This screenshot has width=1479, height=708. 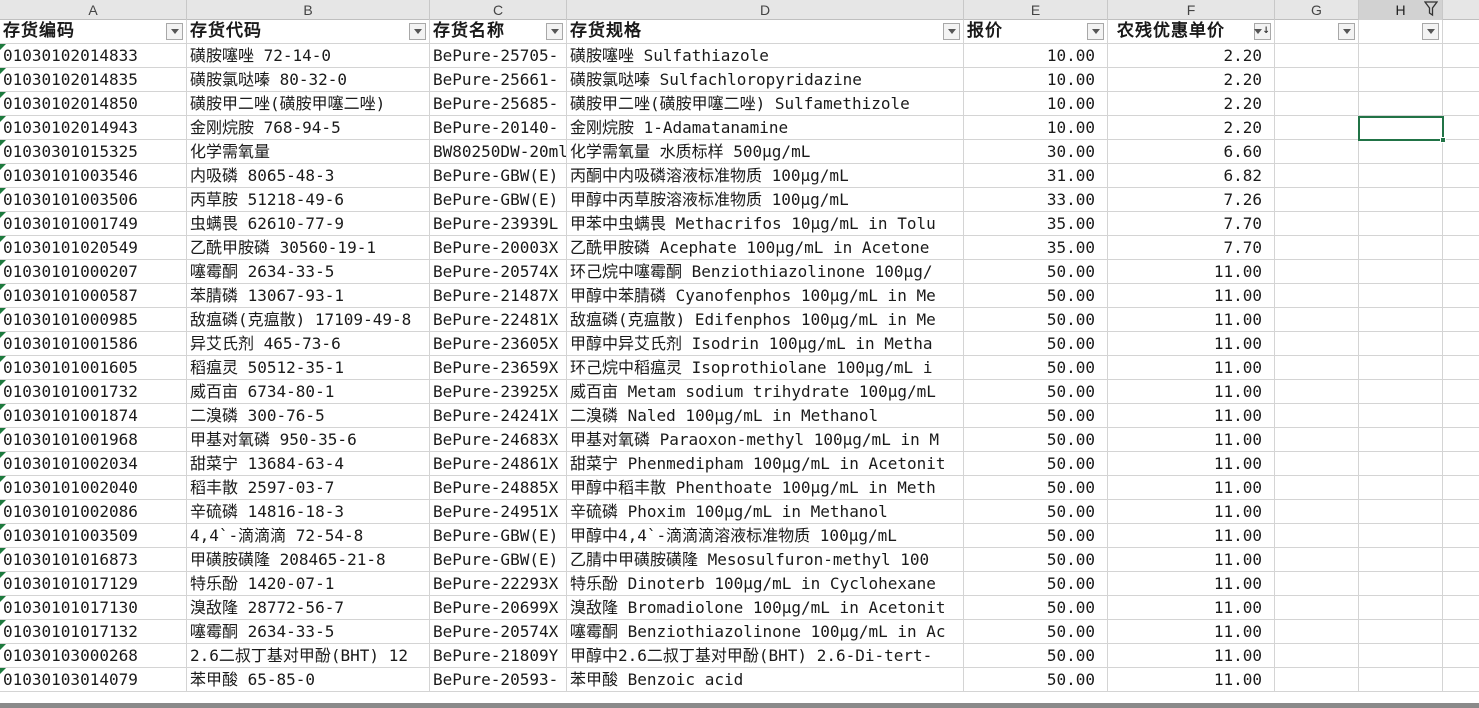 I want to click on cell-inventory-spec: 乙酰甲胺磷 Acephate 100μg/mL in Acetone, so click(x=765, y=248).